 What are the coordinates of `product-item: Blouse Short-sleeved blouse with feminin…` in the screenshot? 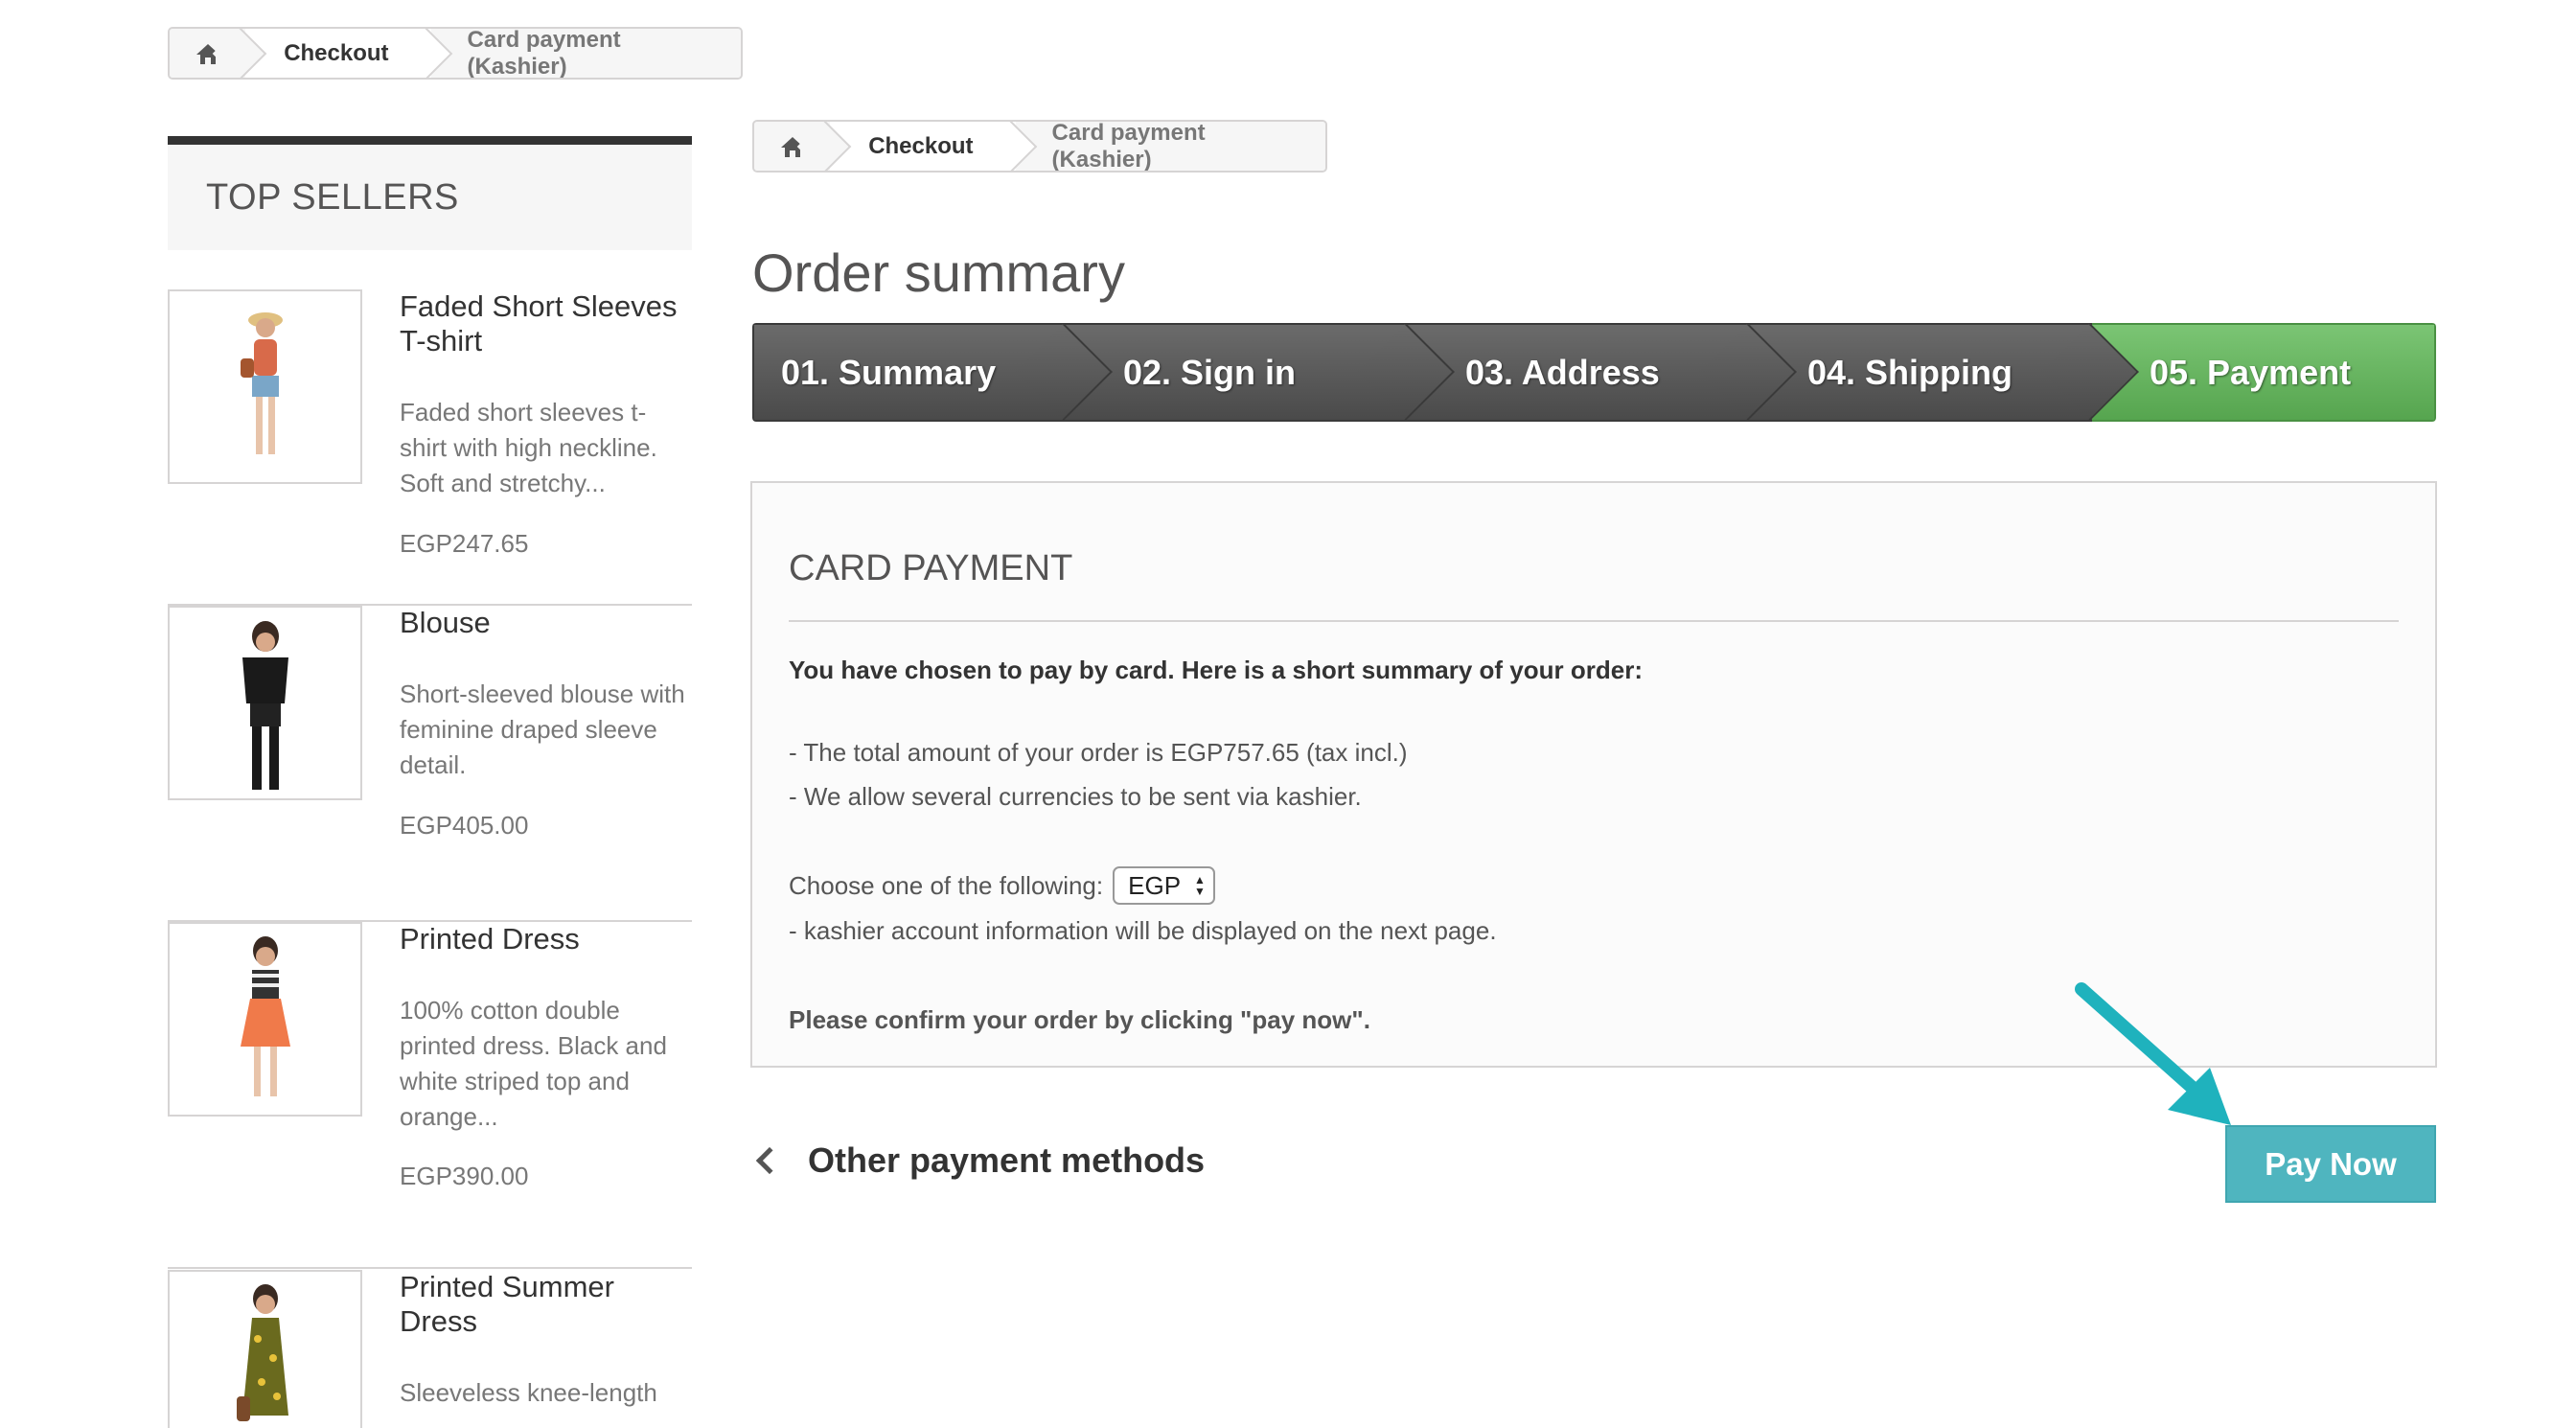 It's located at (430, 764).